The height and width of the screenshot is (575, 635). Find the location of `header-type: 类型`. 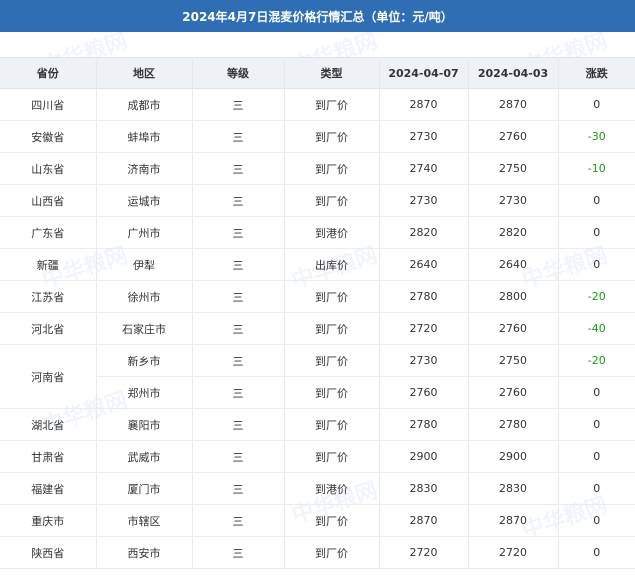

header-type: 类型 is located at coordinates (332, 73).